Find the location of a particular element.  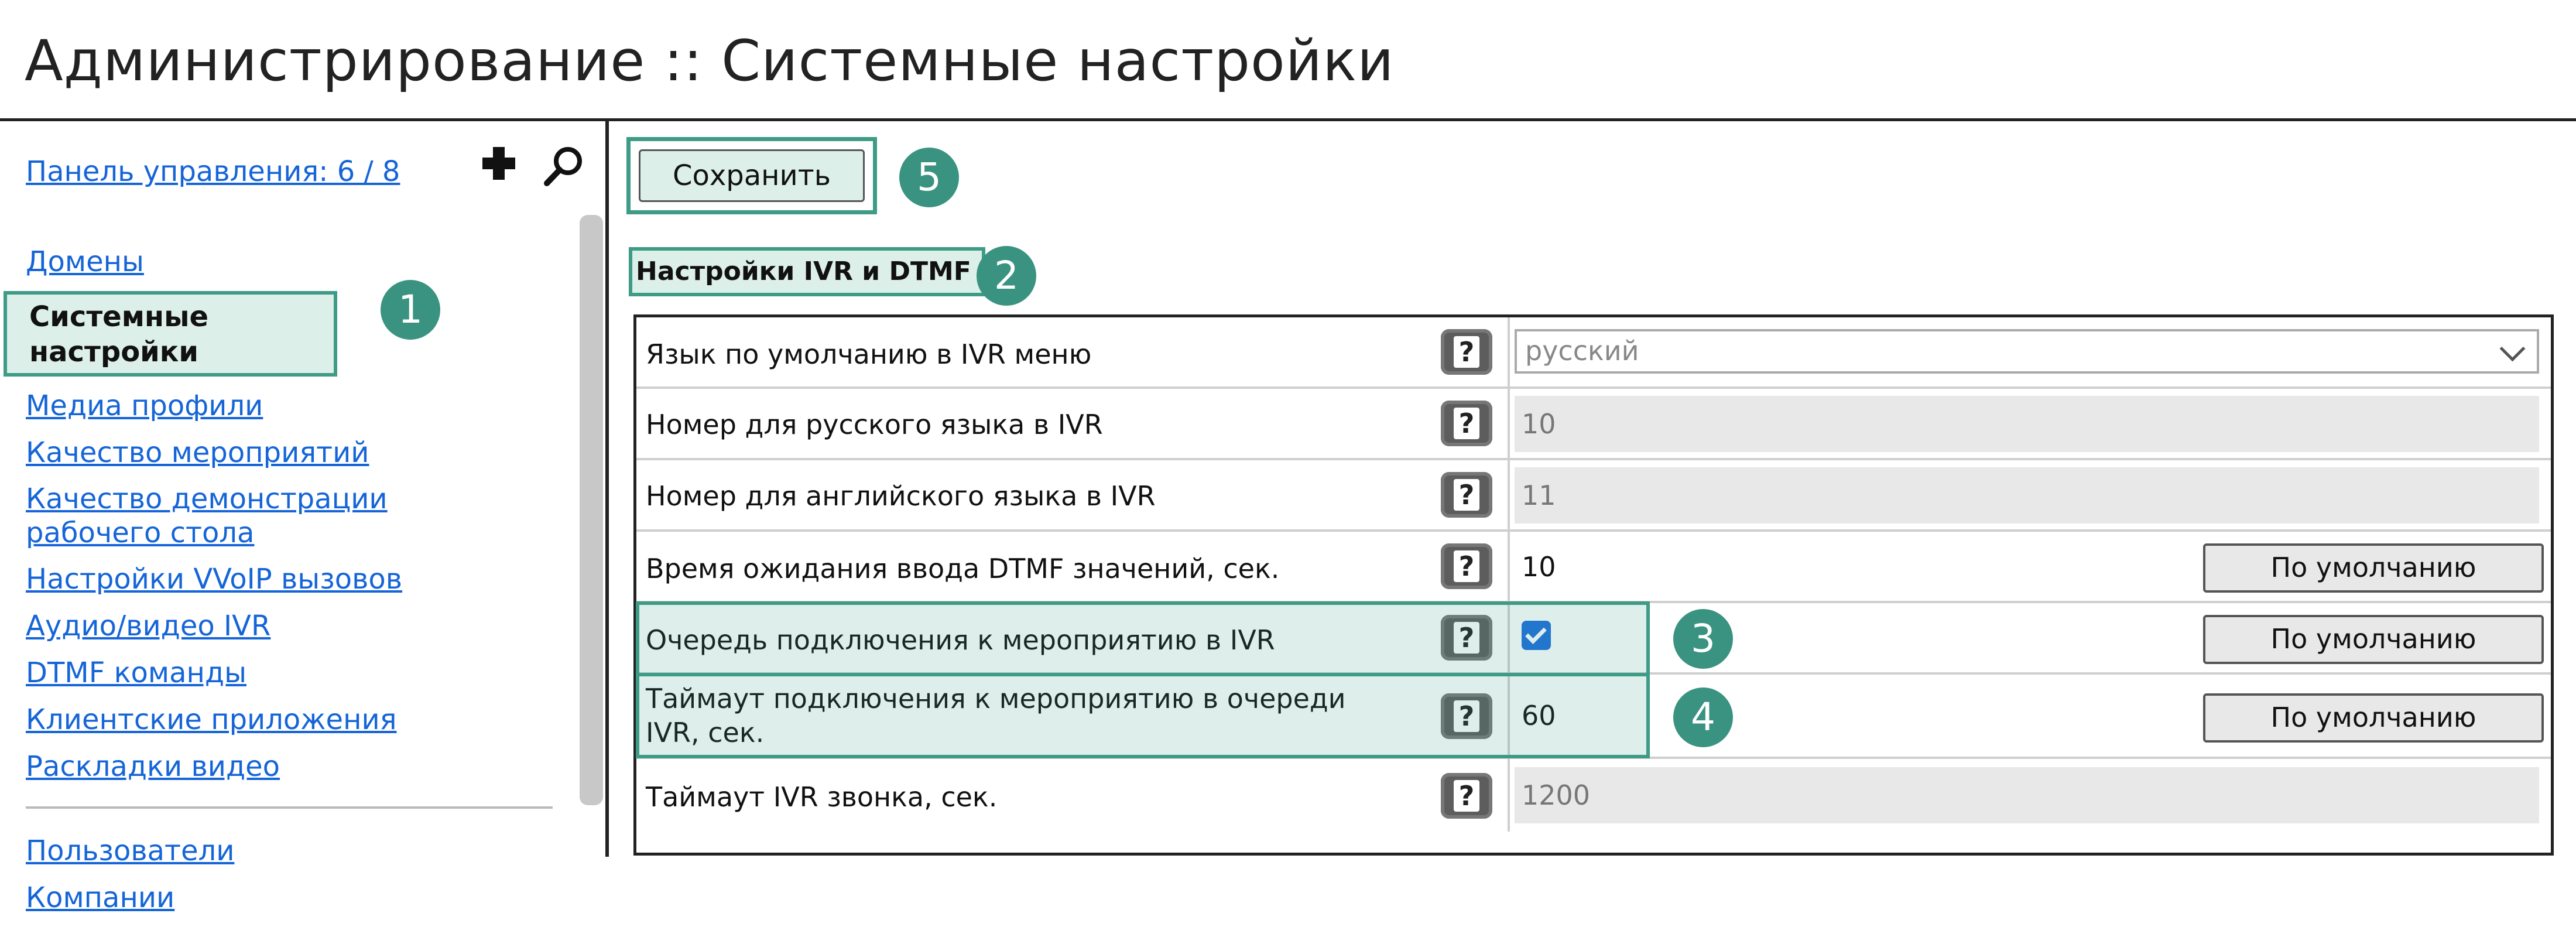

callout-badge-3: 3 is located at coordinates (1703, 639).